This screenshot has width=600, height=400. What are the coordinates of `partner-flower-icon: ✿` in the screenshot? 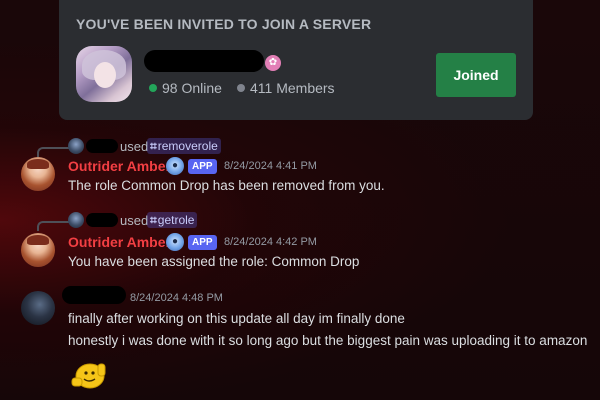 It's located at (273, 63).